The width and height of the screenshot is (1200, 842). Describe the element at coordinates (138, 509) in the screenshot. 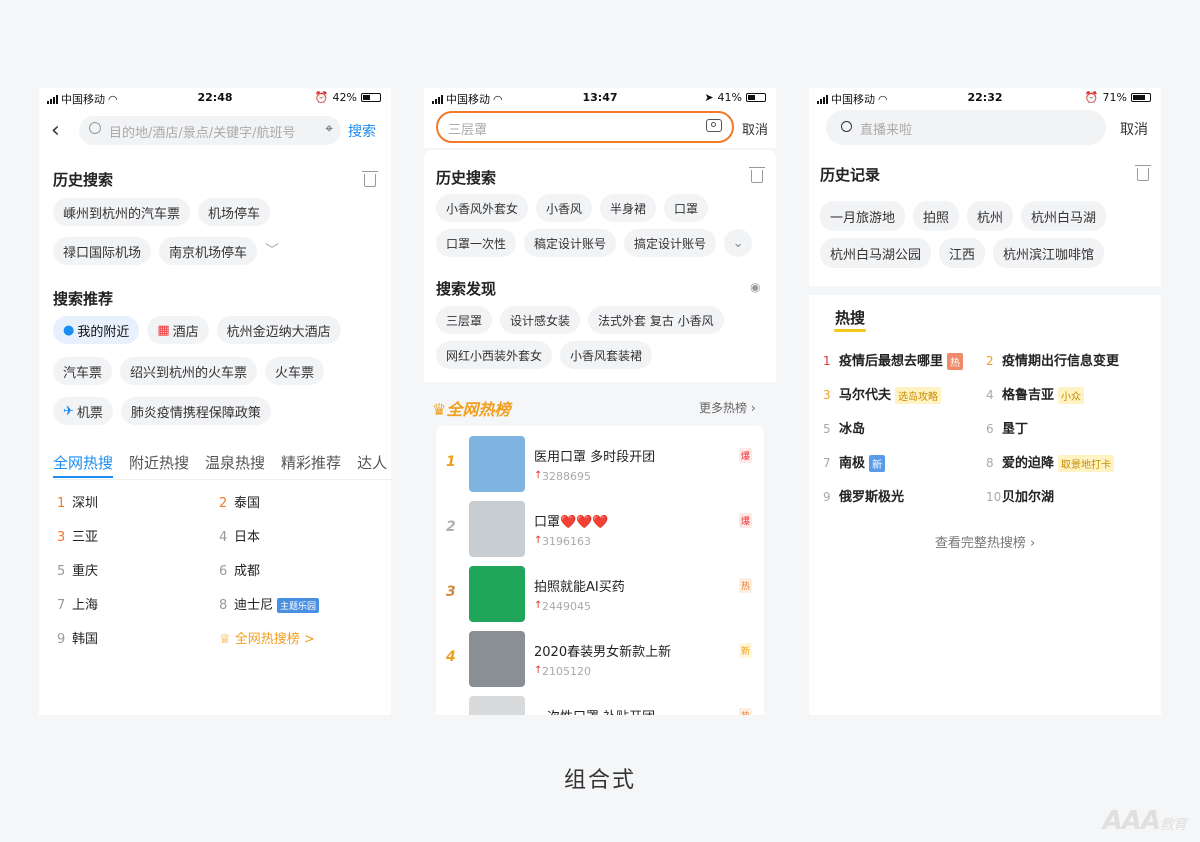

I see `ranking-item: 1 深圳` at that location.